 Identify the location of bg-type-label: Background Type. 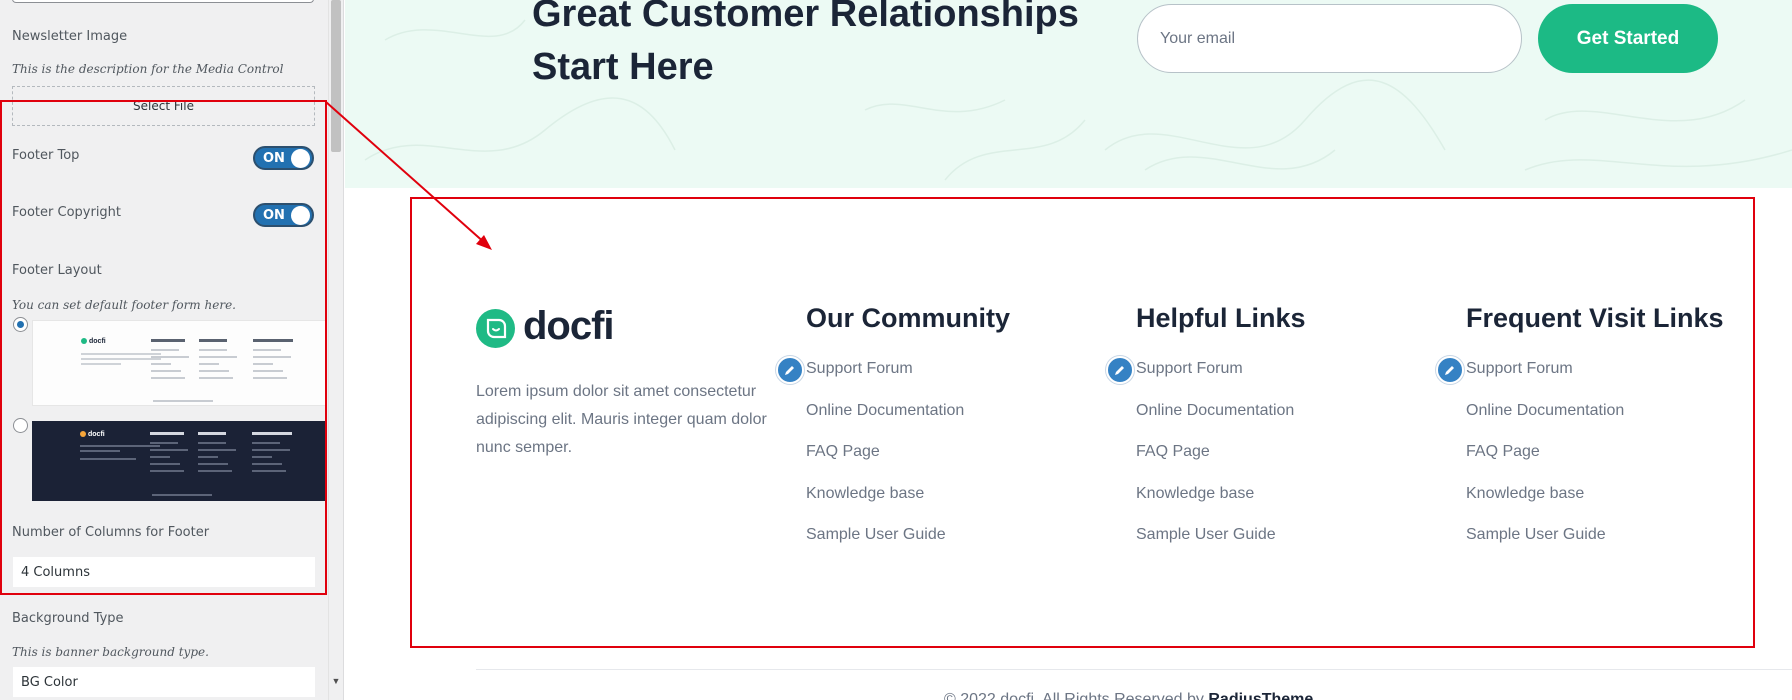
(68, 618).